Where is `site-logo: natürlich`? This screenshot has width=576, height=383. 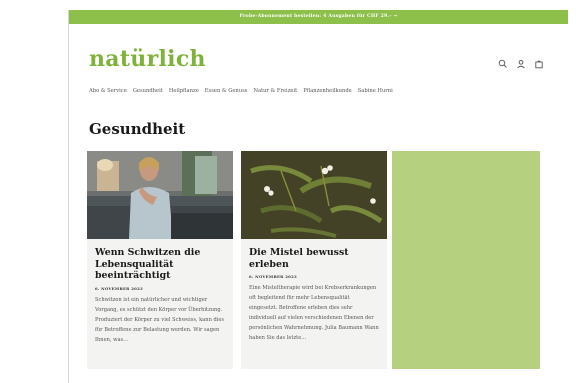
site-logo: natürlich is located at coordinates (147, 59).